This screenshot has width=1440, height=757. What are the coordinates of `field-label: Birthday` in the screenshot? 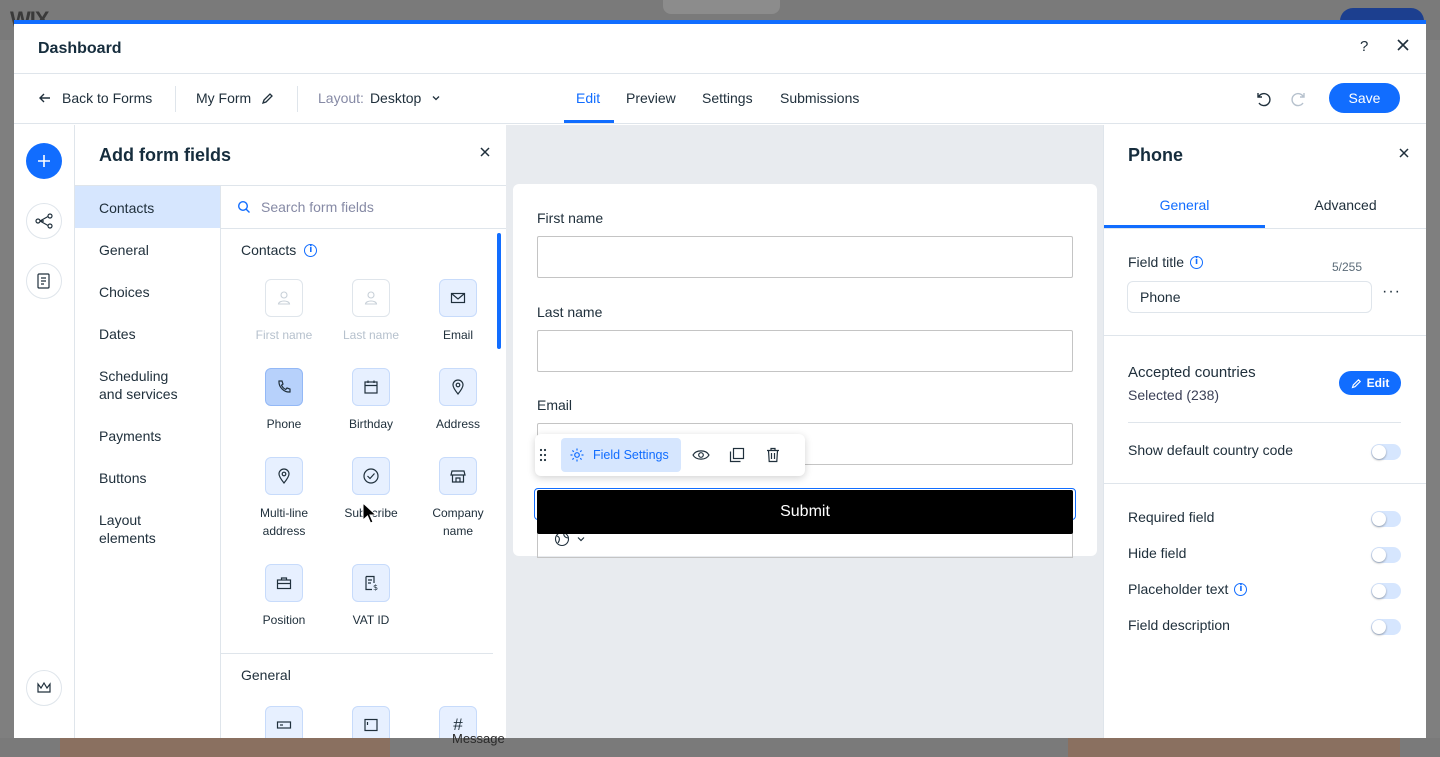 It's located at (371, 424).